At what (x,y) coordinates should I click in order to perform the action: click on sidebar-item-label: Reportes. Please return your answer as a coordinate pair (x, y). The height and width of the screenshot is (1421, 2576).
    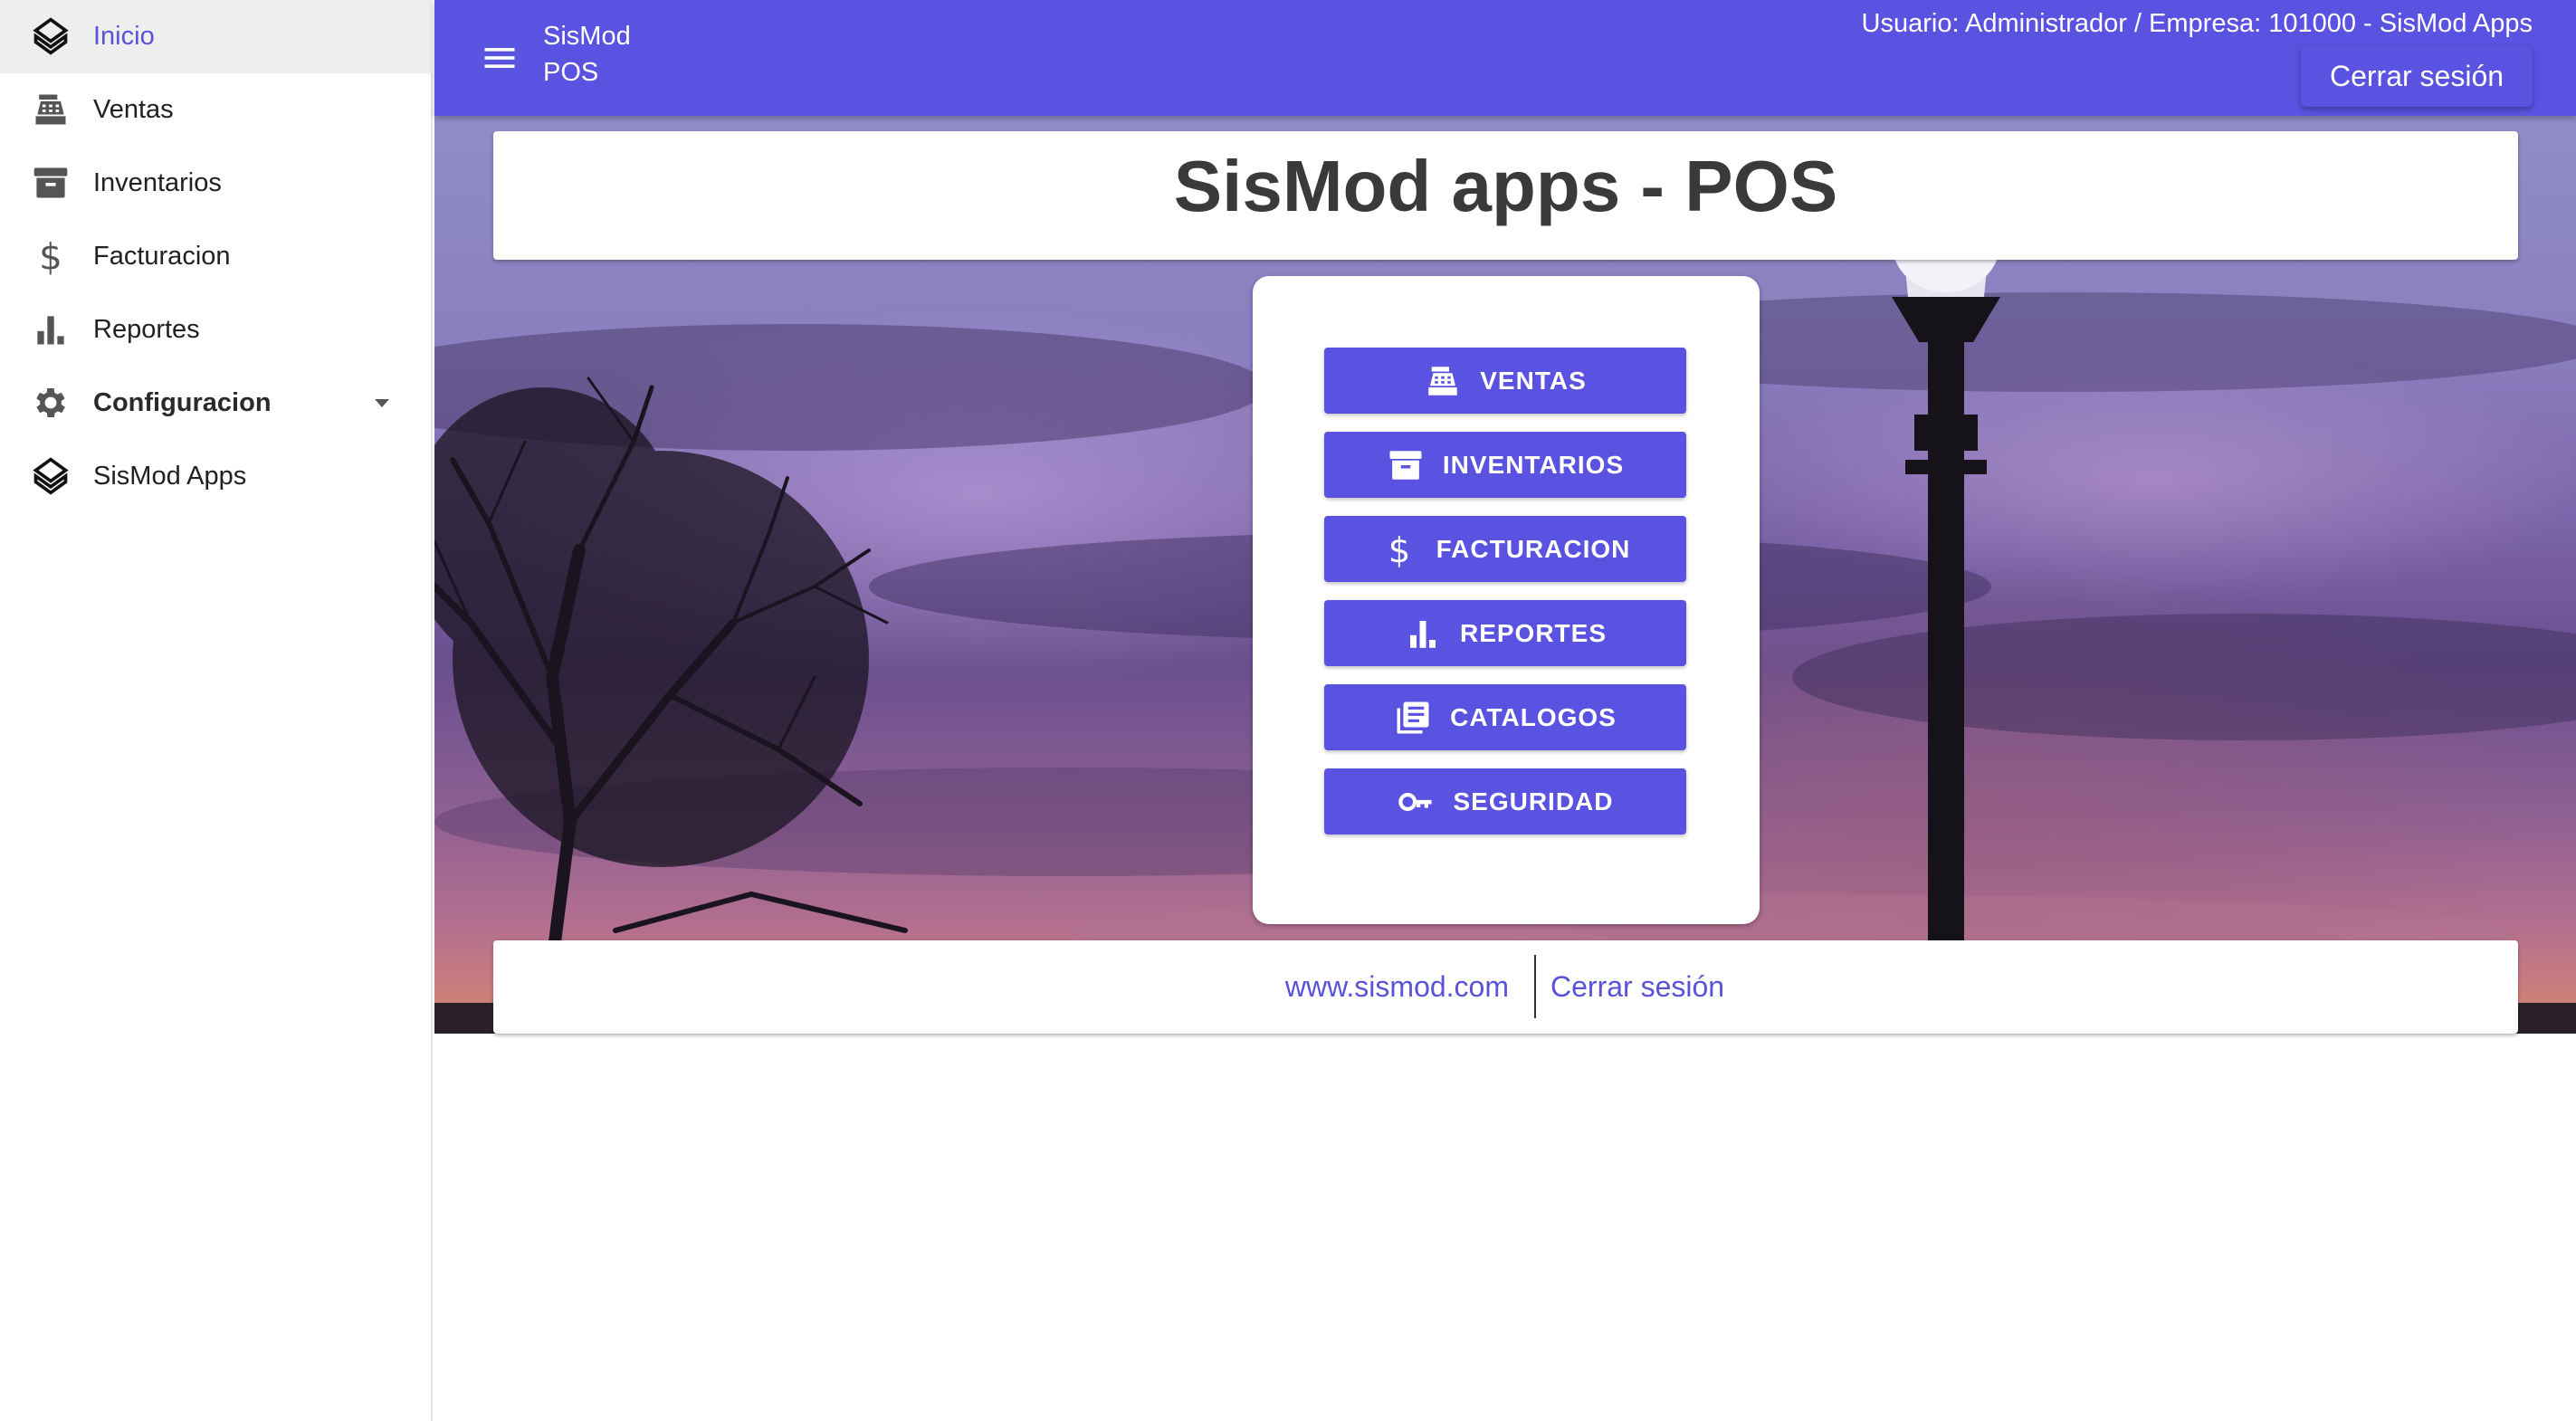
    Looking at the image, I should click on (146, 329).